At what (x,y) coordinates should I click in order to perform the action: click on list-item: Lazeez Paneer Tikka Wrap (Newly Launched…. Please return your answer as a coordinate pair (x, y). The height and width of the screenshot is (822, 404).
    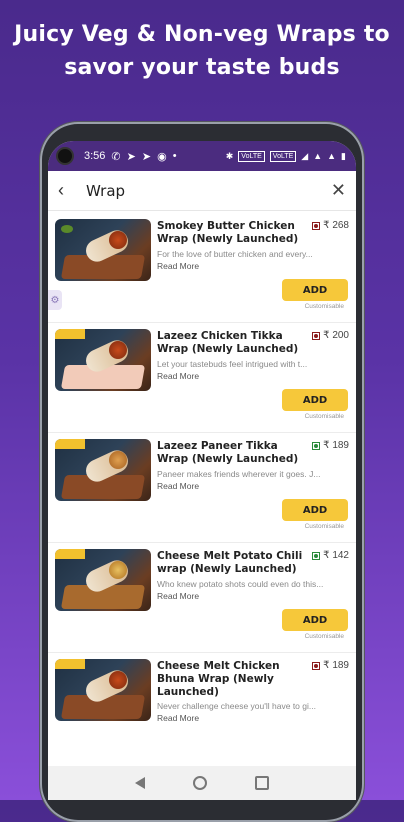
    Looking at the image, I should click on (202, 488).